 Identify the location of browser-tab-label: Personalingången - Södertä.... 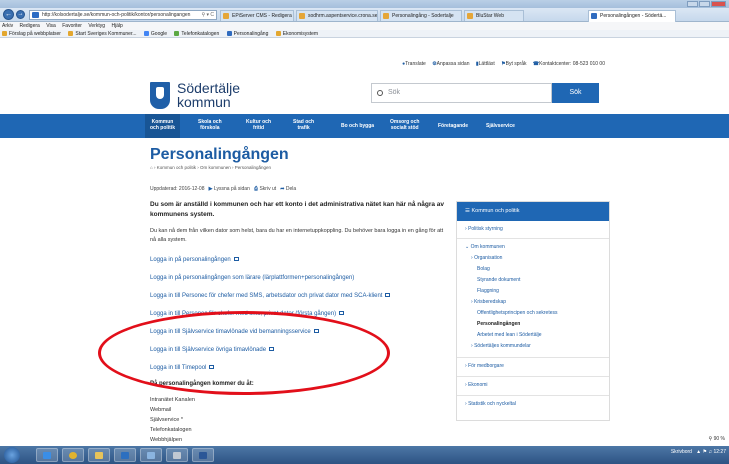
(633, 16).